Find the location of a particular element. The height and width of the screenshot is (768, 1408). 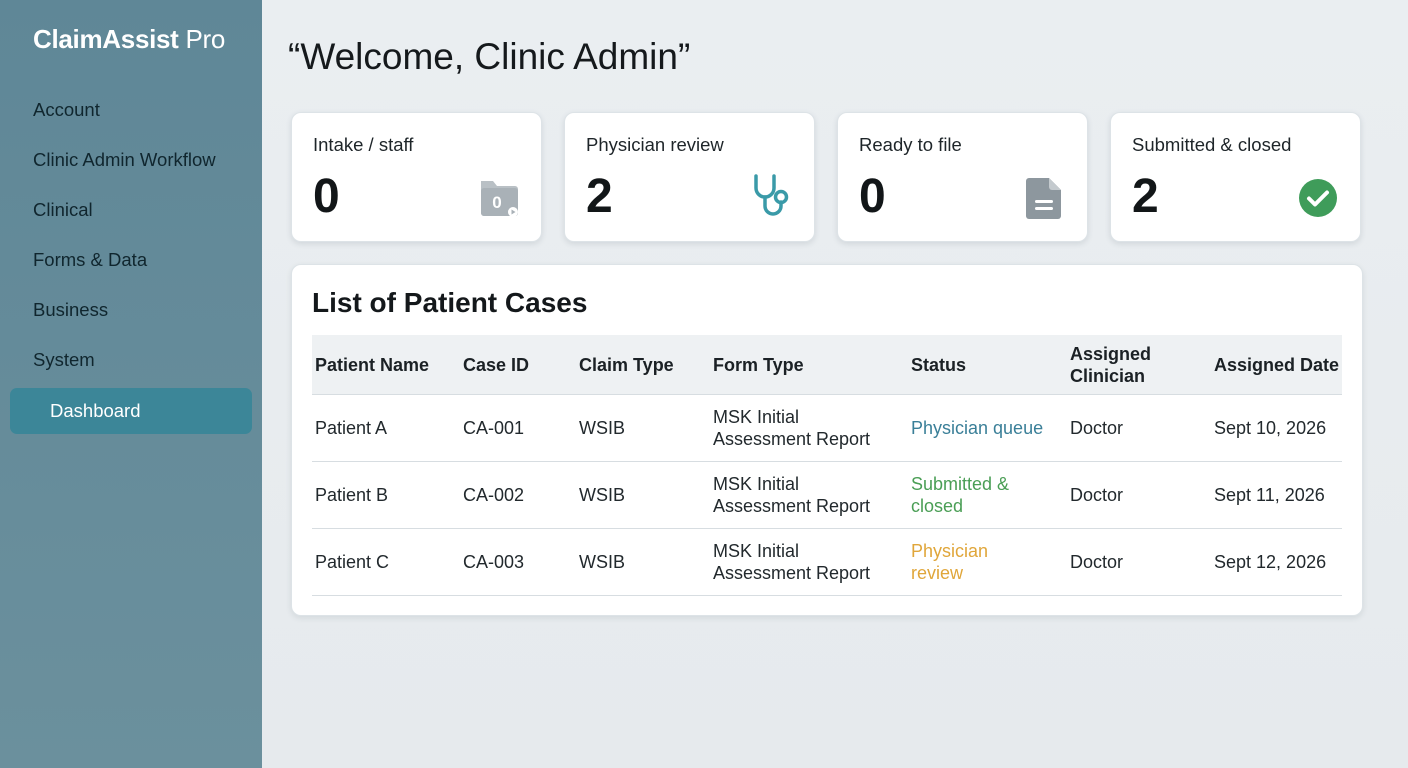

stat-card-ready-to-file: Ready to file 0 is located at coordinates (962, 177).